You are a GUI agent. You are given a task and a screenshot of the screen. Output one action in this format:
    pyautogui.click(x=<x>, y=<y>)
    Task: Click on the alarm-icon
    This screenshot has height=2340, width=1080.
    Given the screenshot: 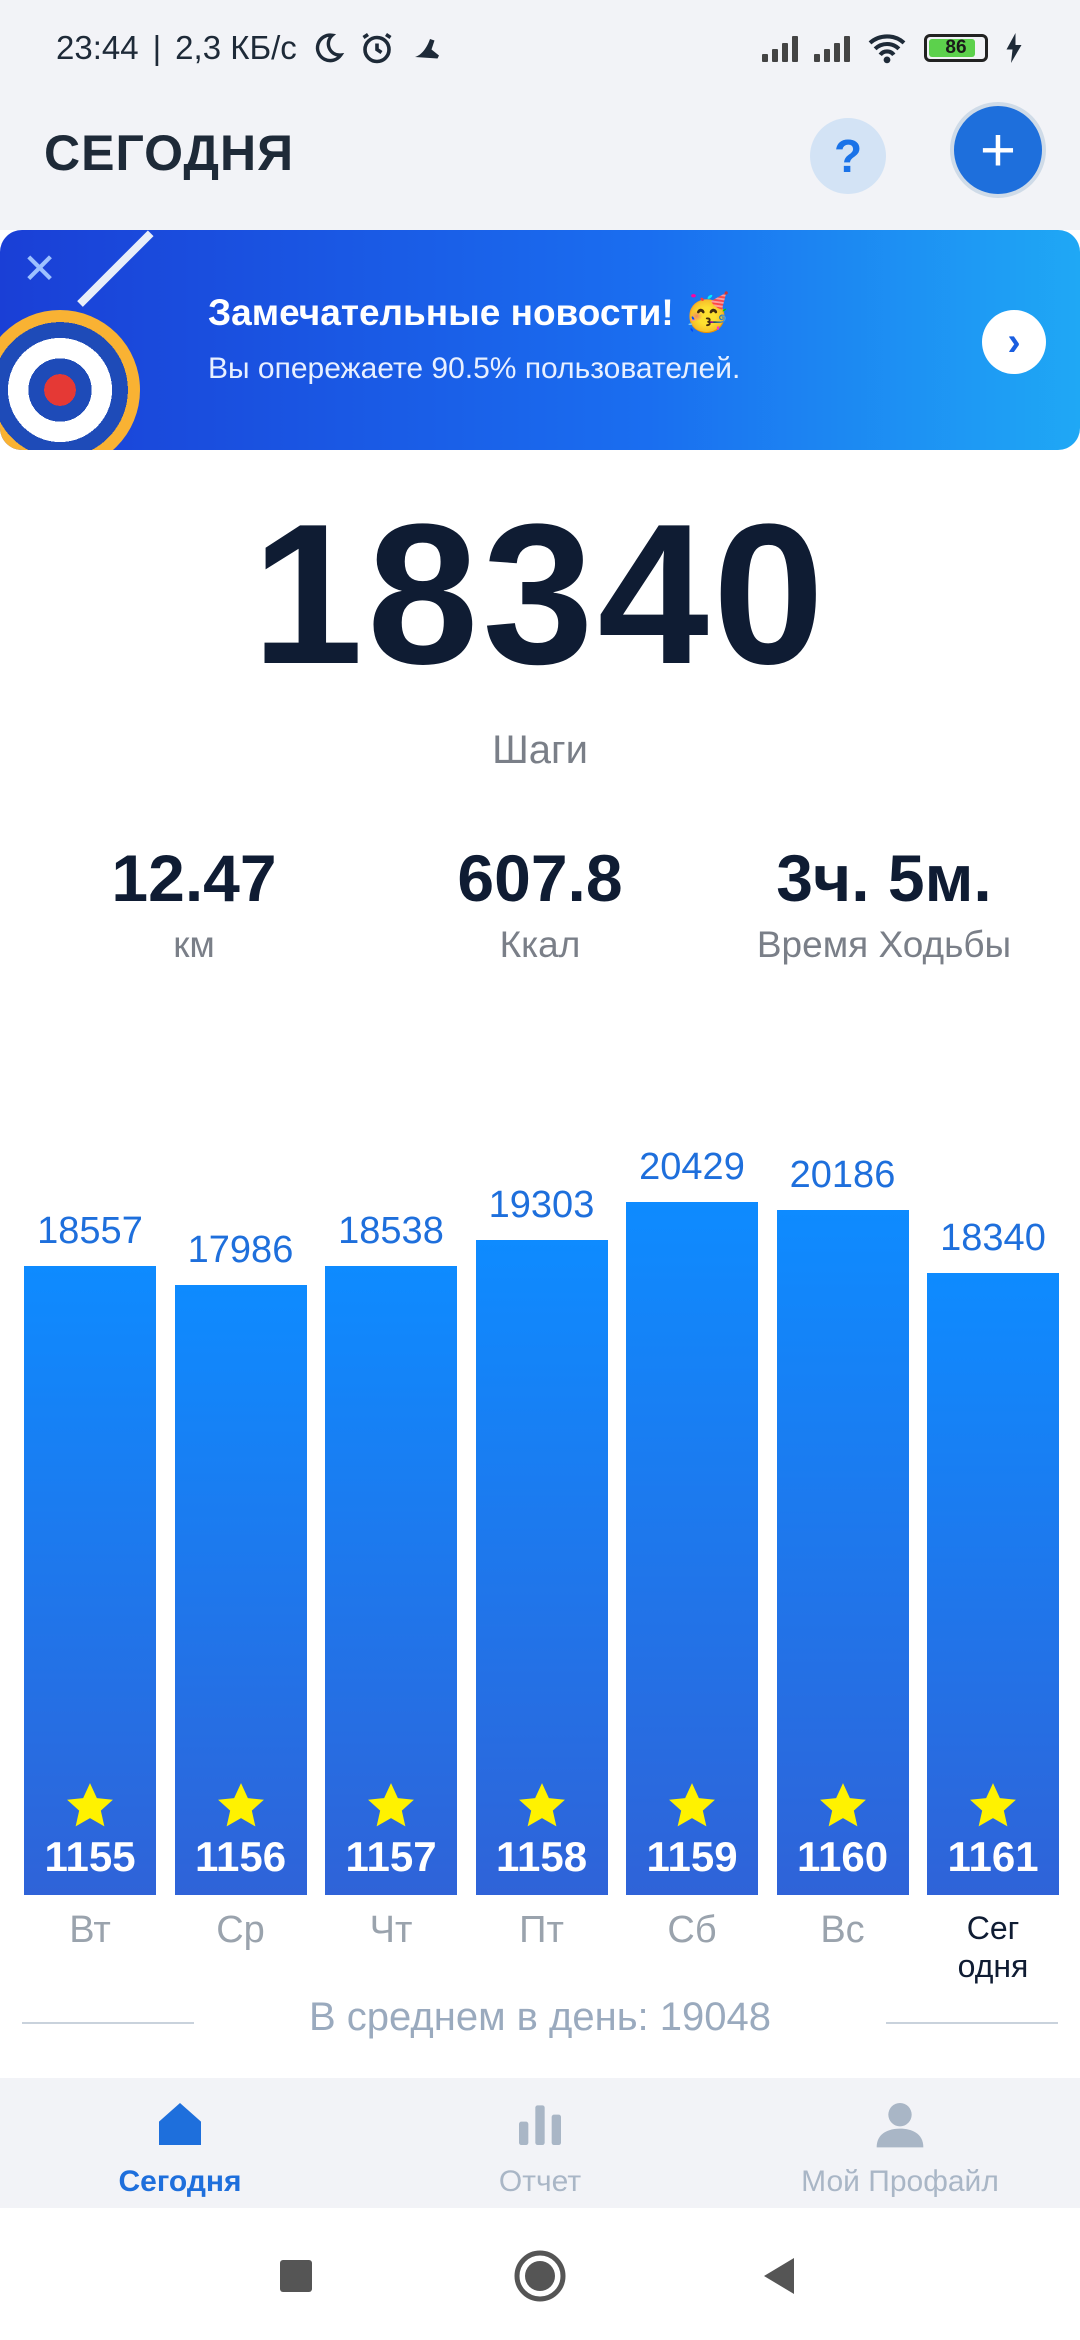 What is the action you would take?
    pyautogui.click(x=377, y=48)
    